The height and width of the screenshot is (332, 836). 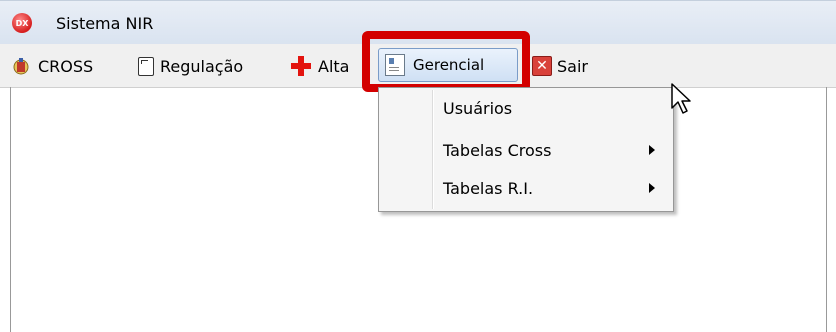 I want to click on client-border-left, so click(x=10, y=209).